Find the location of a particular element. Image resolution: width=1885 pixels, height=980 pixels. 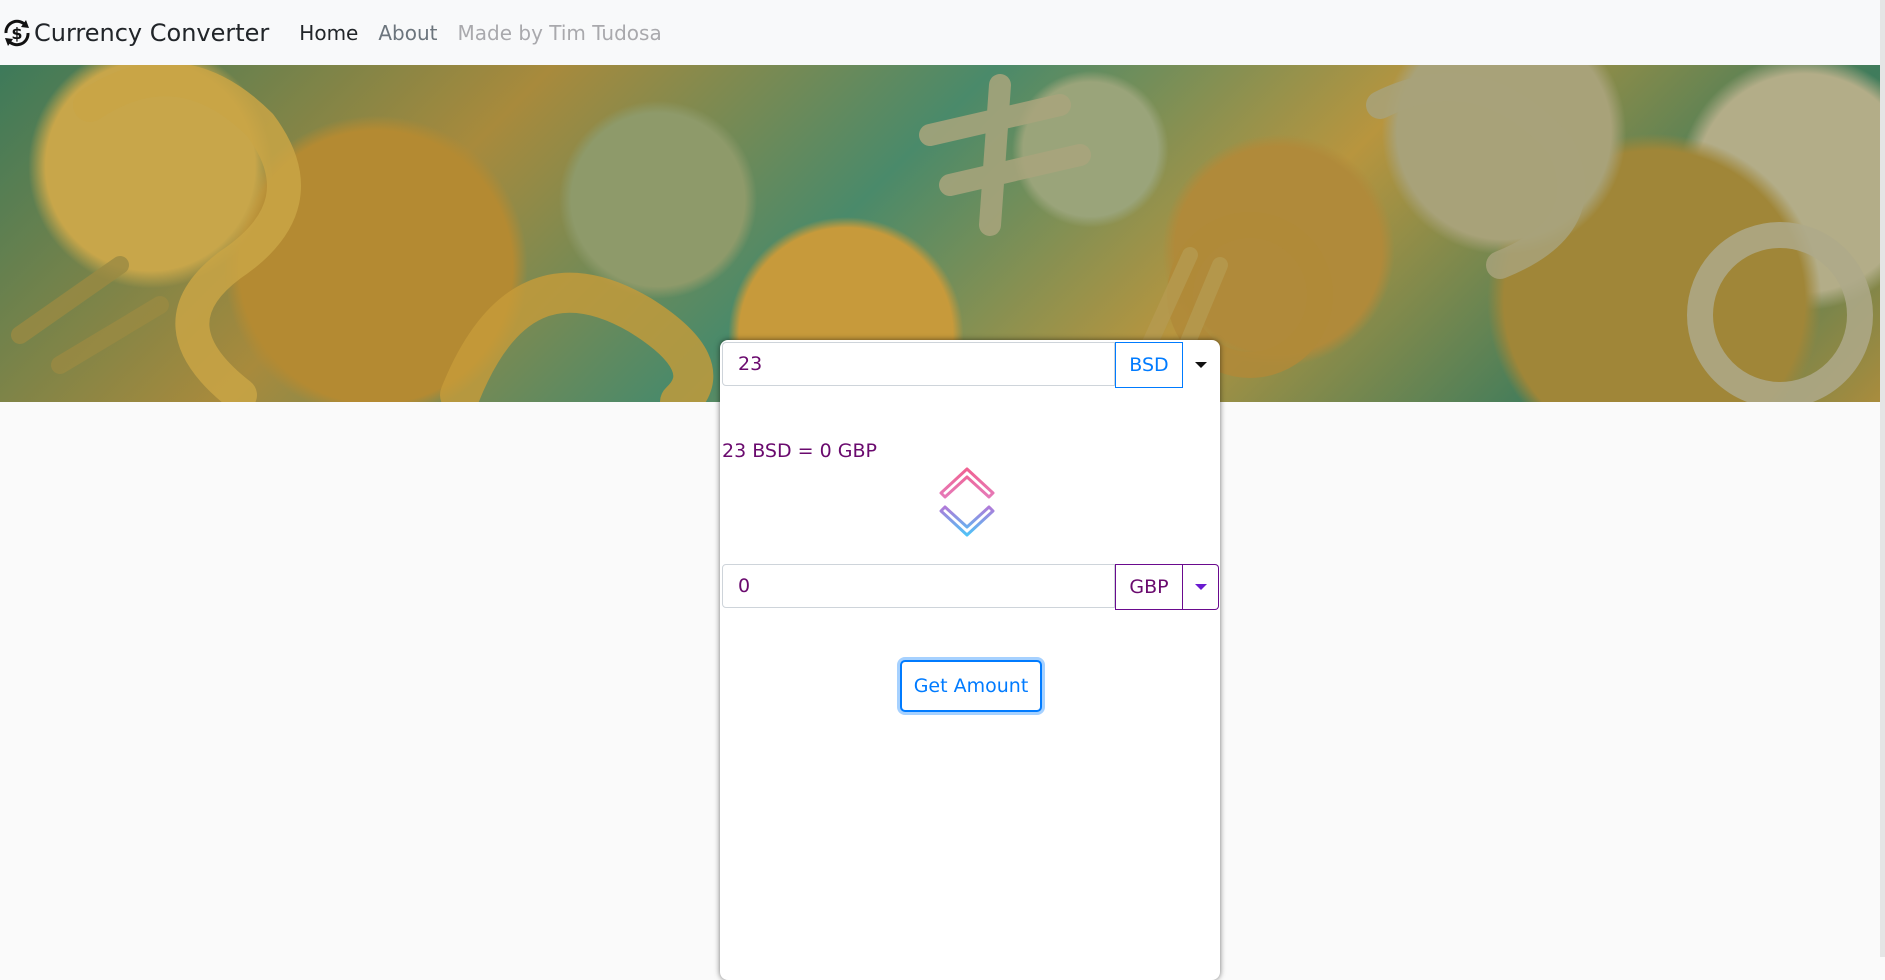

nav-credit-link: Made by Tim Tudosa is located at coordinates (560, 33).